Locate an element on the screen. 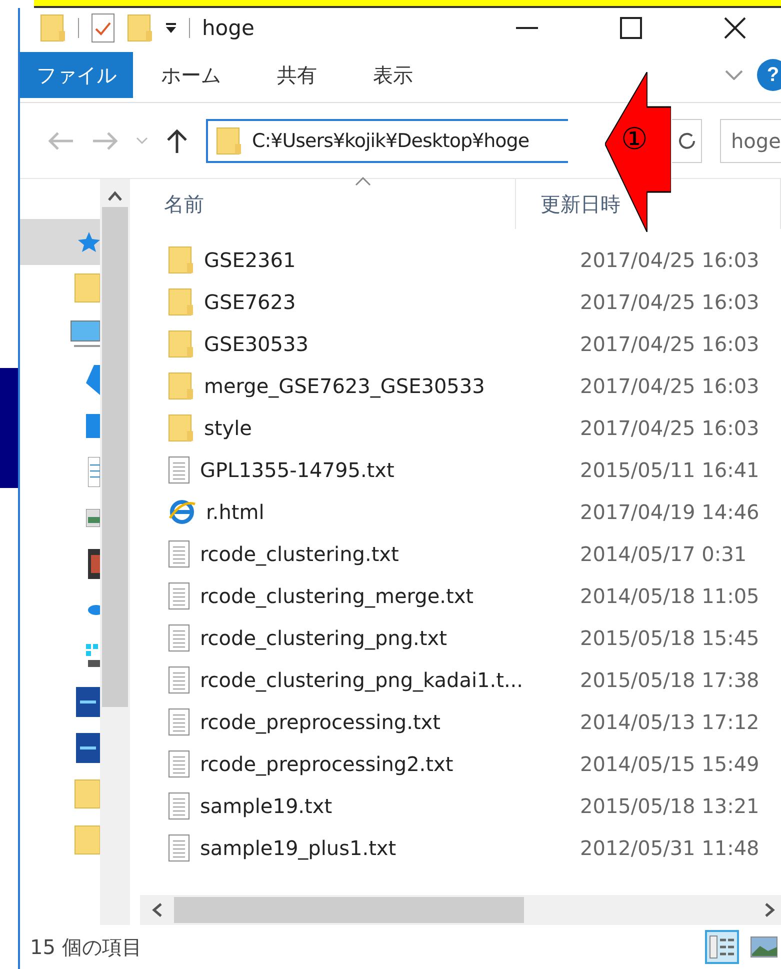 The image size is (781, 969). file-name: rcode_preprocessing2.txt is located at coordinates (327, 764).